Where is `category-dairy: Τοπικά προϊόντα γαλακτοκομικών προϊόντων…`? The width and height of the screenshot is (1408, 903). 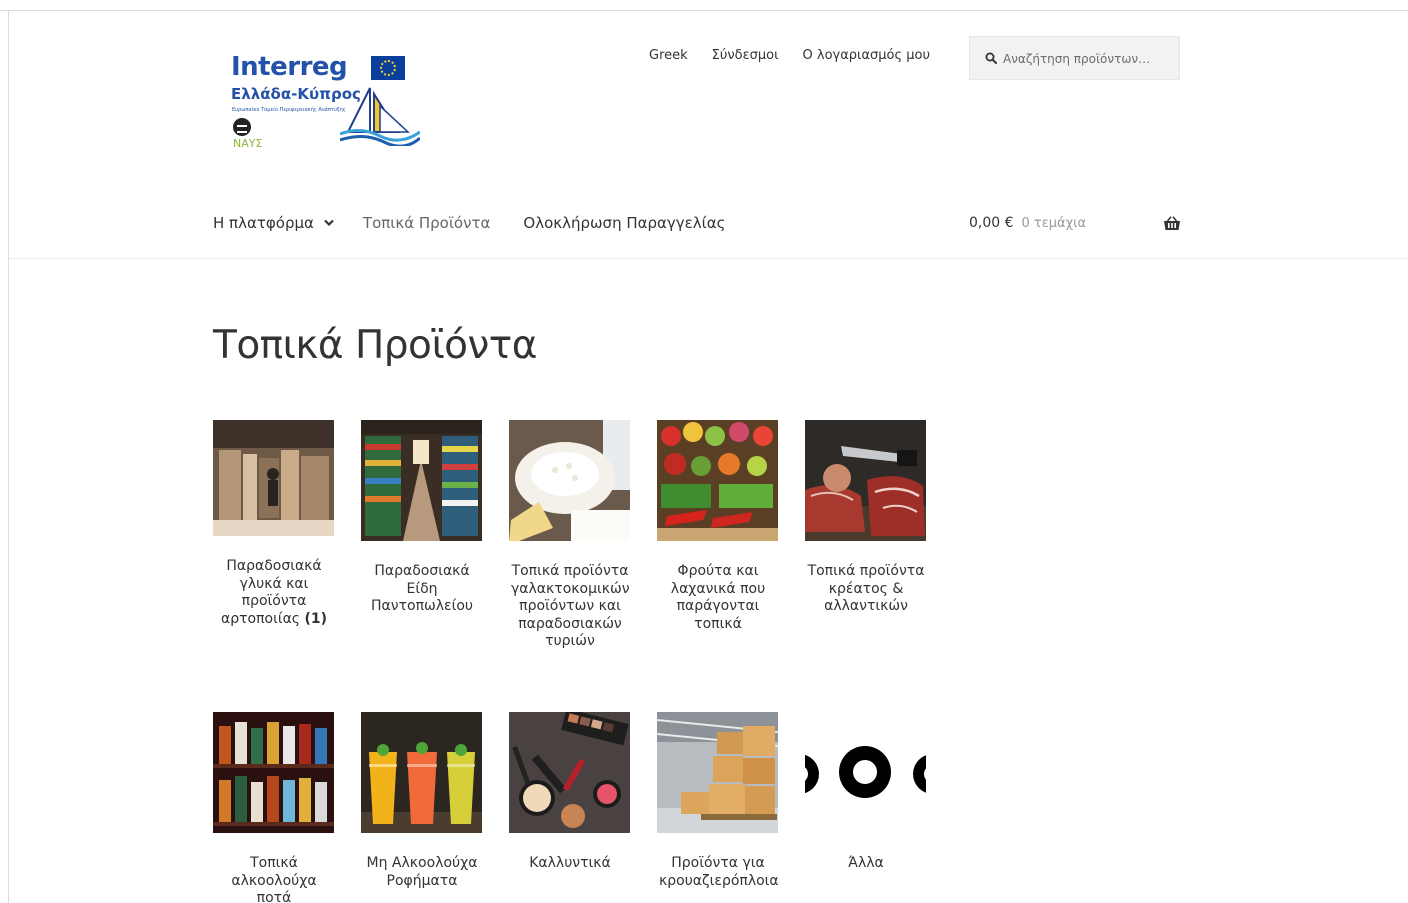 category-dairy: Τοπικά προϊόντα γαλακτοκομικών προϊόντων… is located at coordinates (570, 535).